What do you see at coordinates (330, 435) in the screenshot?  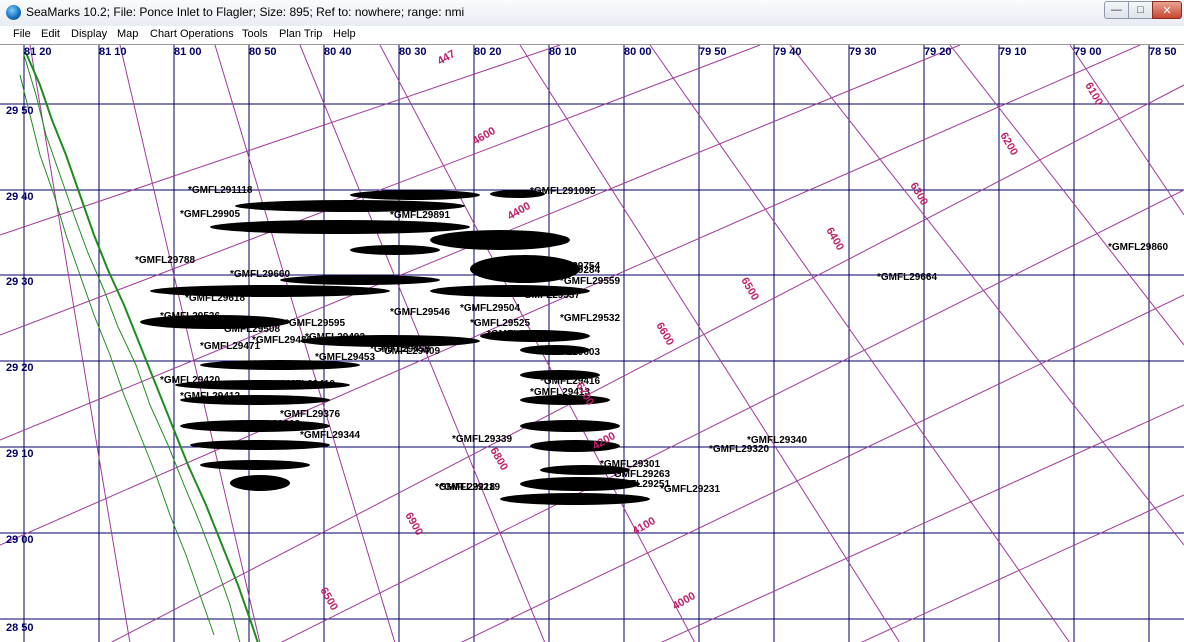 I see `waypoint-label: *GMFL29344` at bounding box center [330, 435].